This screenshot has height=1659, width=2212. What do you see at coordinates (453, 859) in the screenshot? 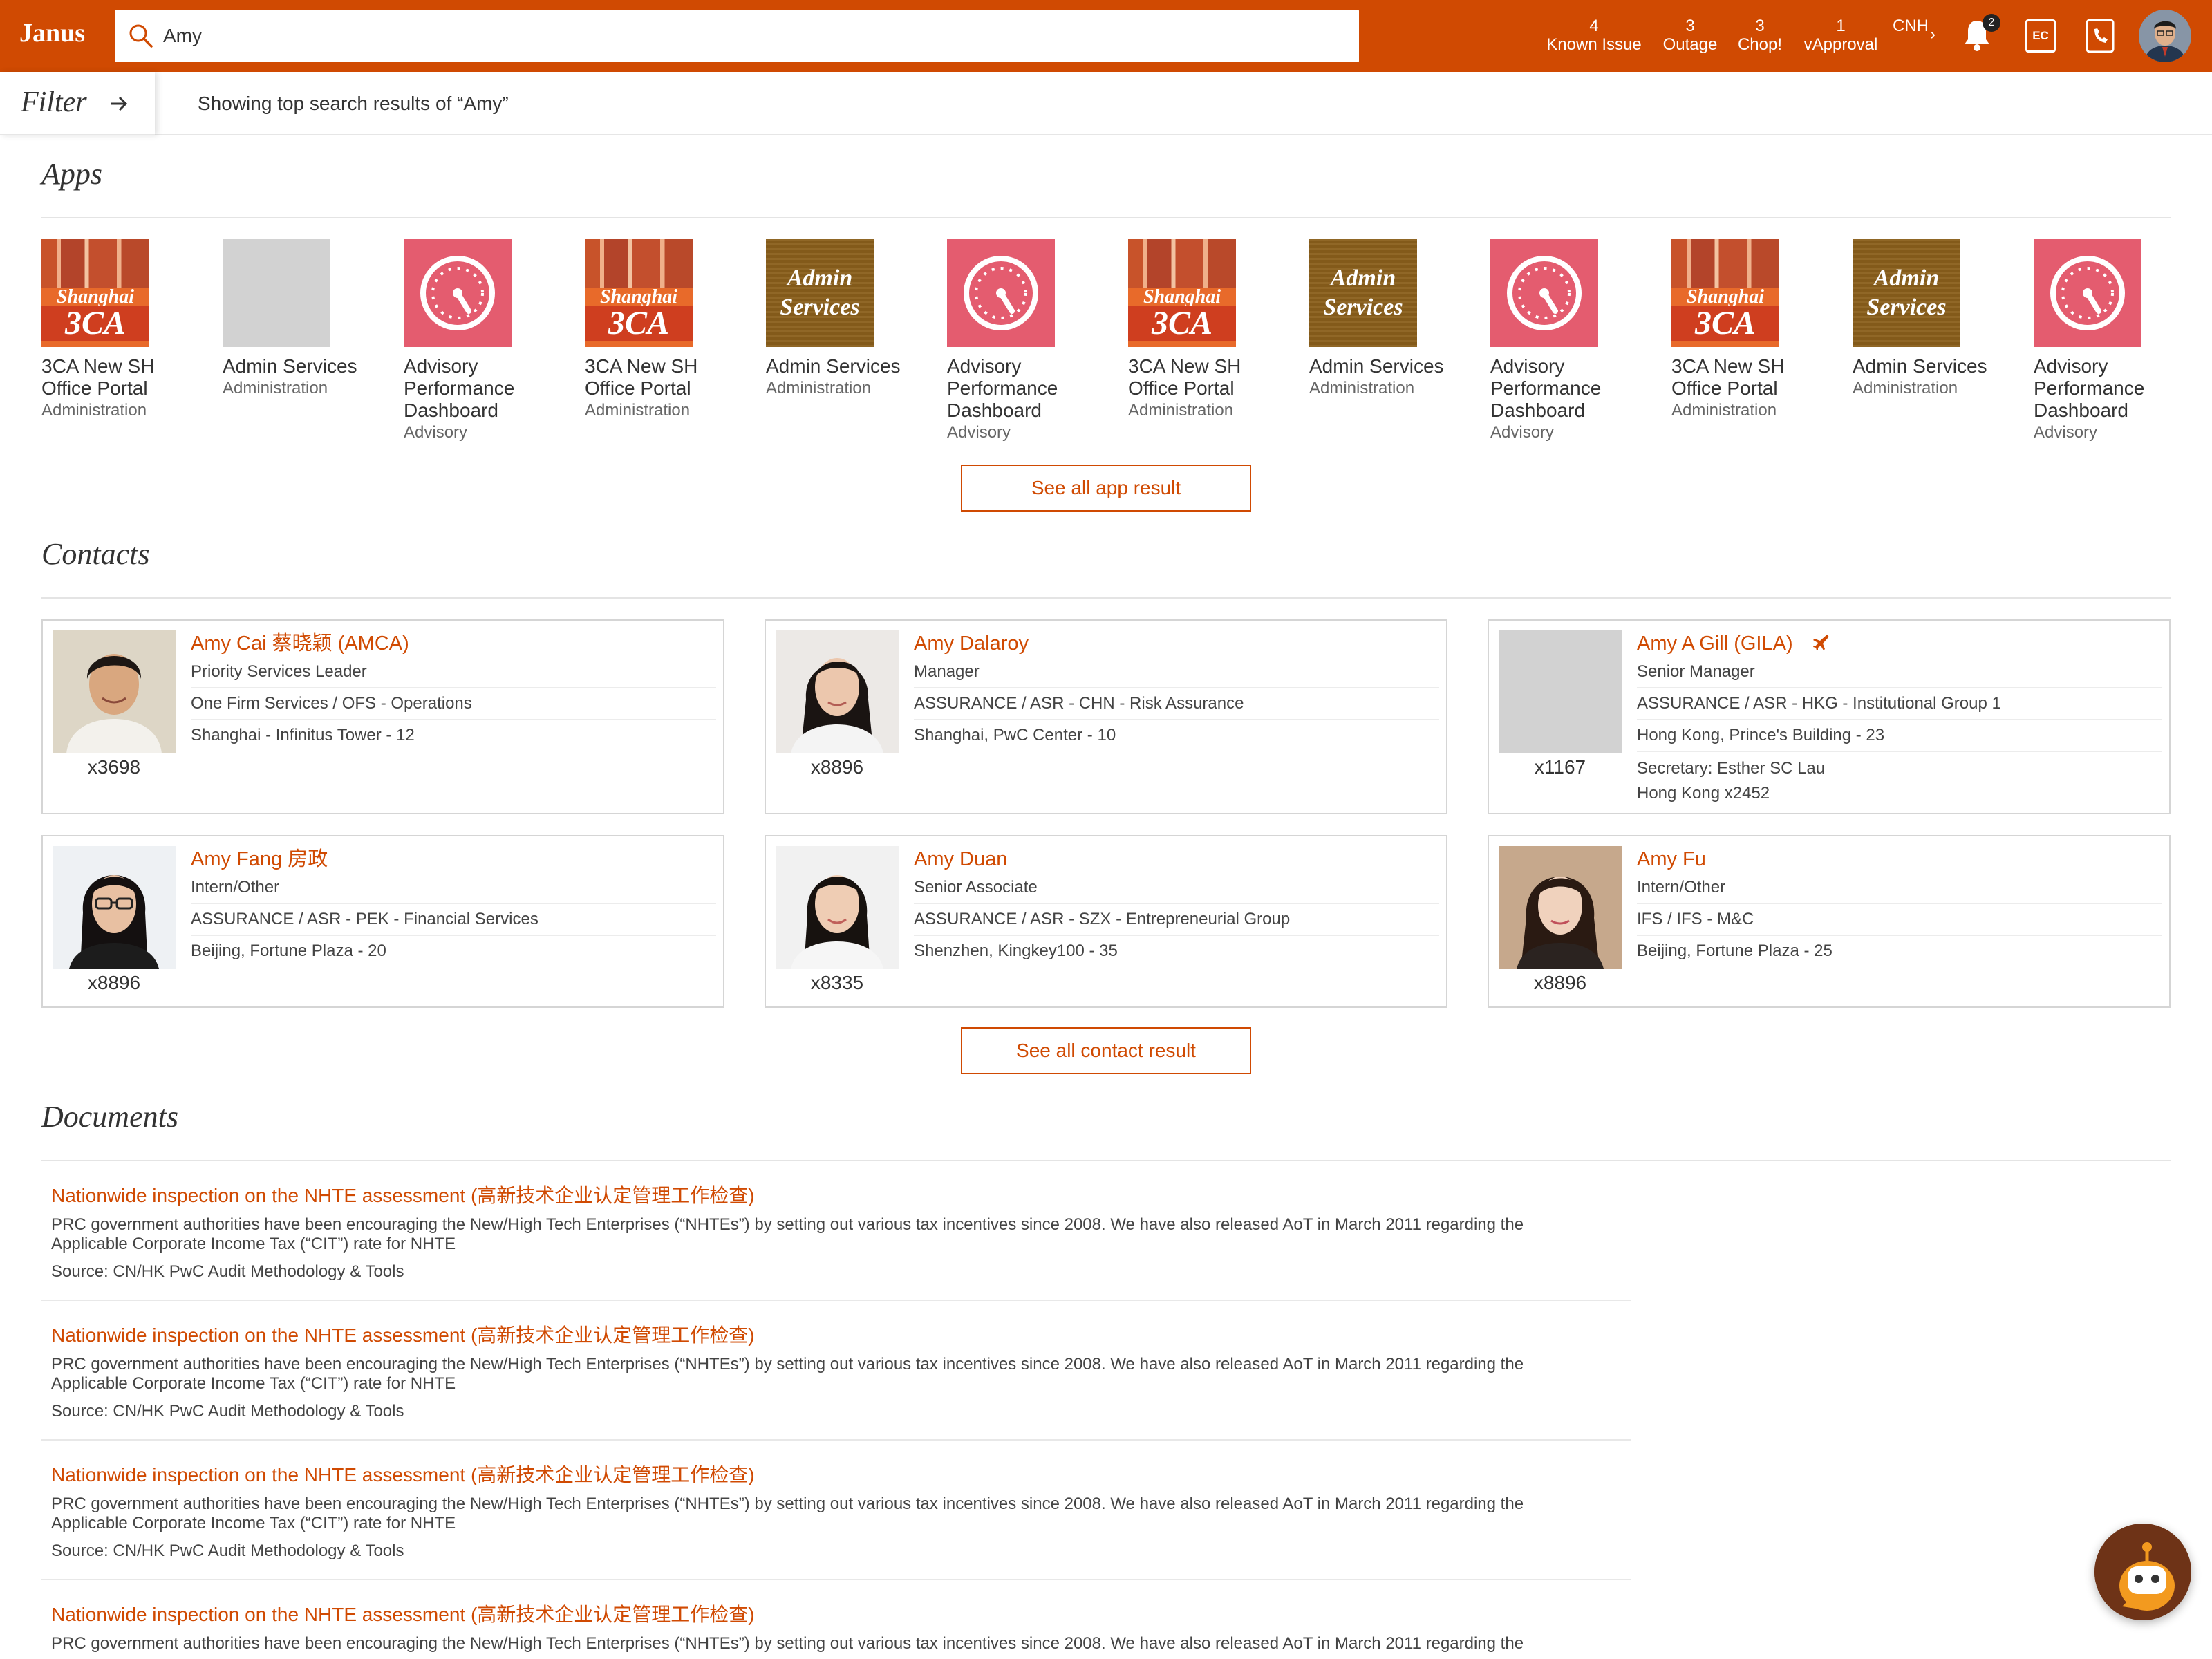
I see `contact-name-link: Amy Fang 房政` at bounding box center [453, 859].